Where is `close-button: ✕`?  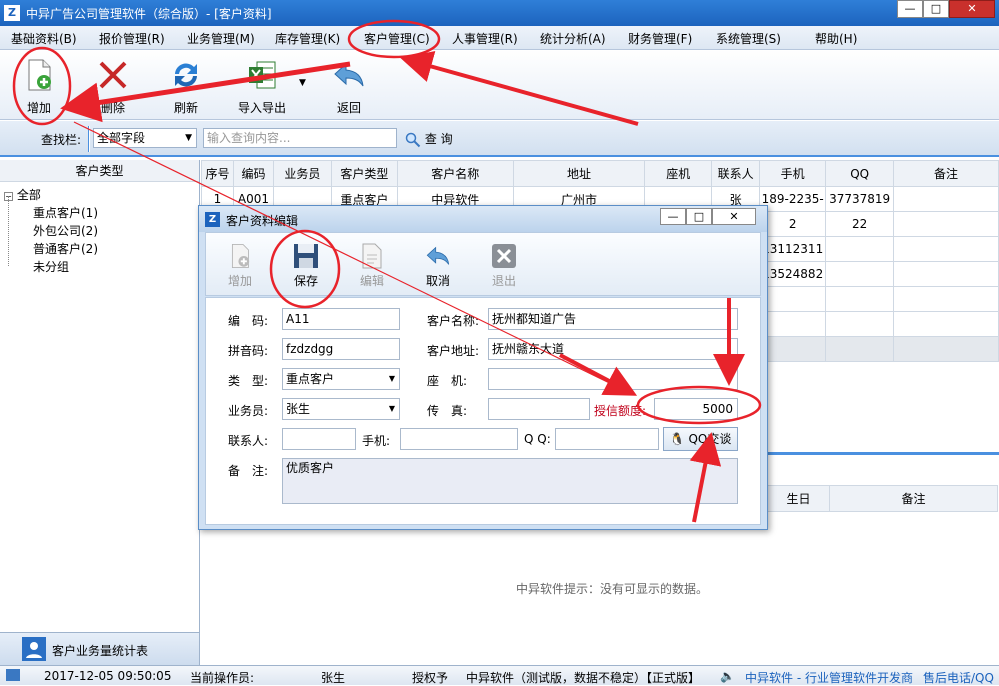 close-button: ✕ is located at coordinates (972, 9).